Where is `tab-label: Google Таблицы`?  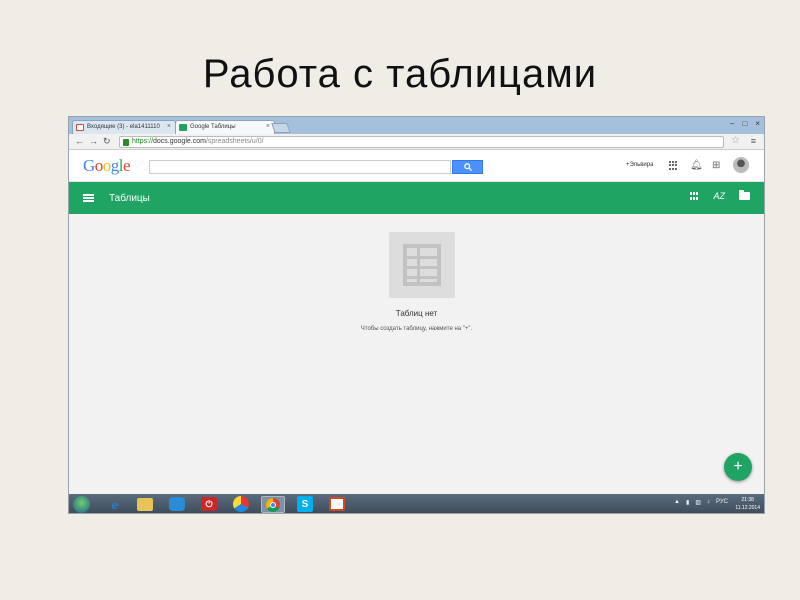 tab-label: Google Таблицы is located at coordinates (213, 127).